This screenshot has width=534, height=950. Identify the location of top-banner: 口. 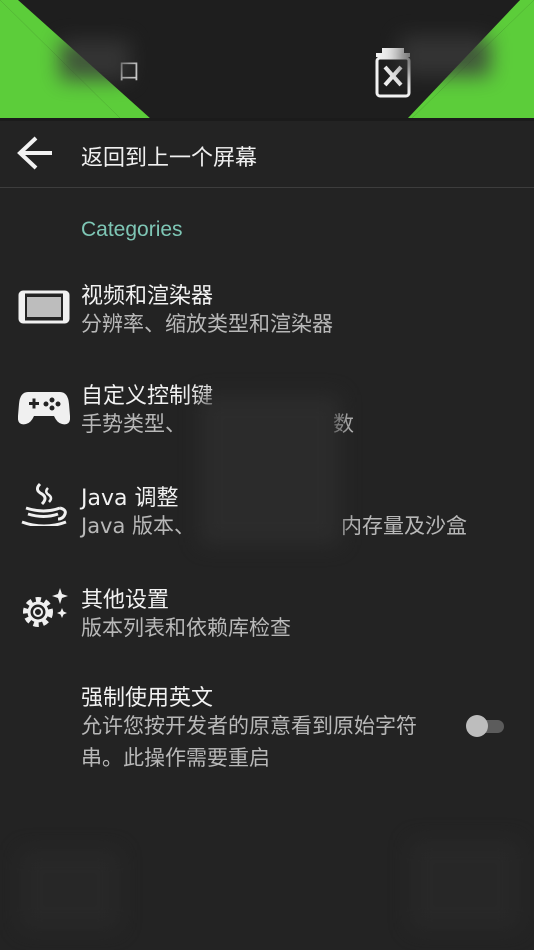
(267, 60).